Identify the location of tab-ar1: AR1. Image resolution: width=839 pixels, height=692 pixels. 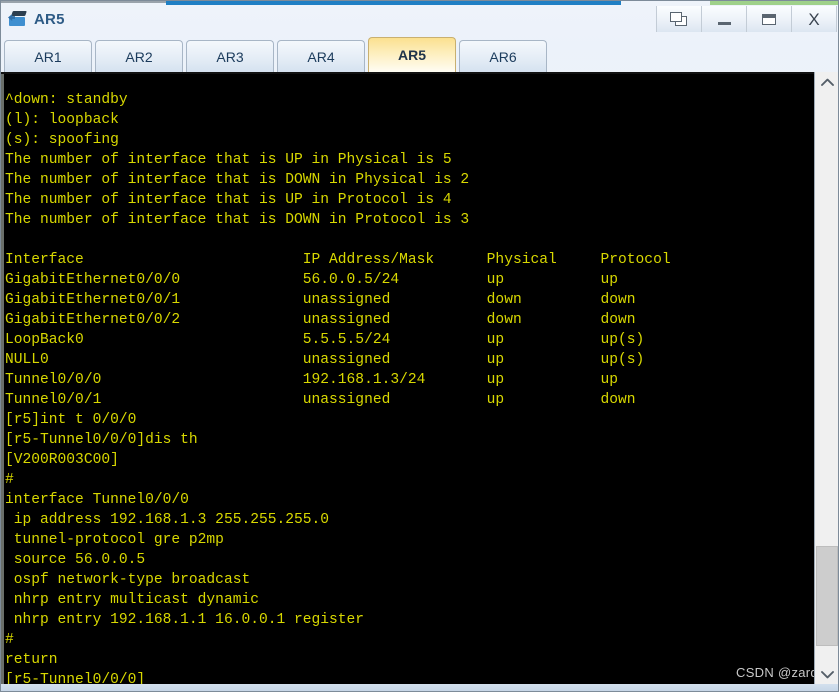
(48, 56).